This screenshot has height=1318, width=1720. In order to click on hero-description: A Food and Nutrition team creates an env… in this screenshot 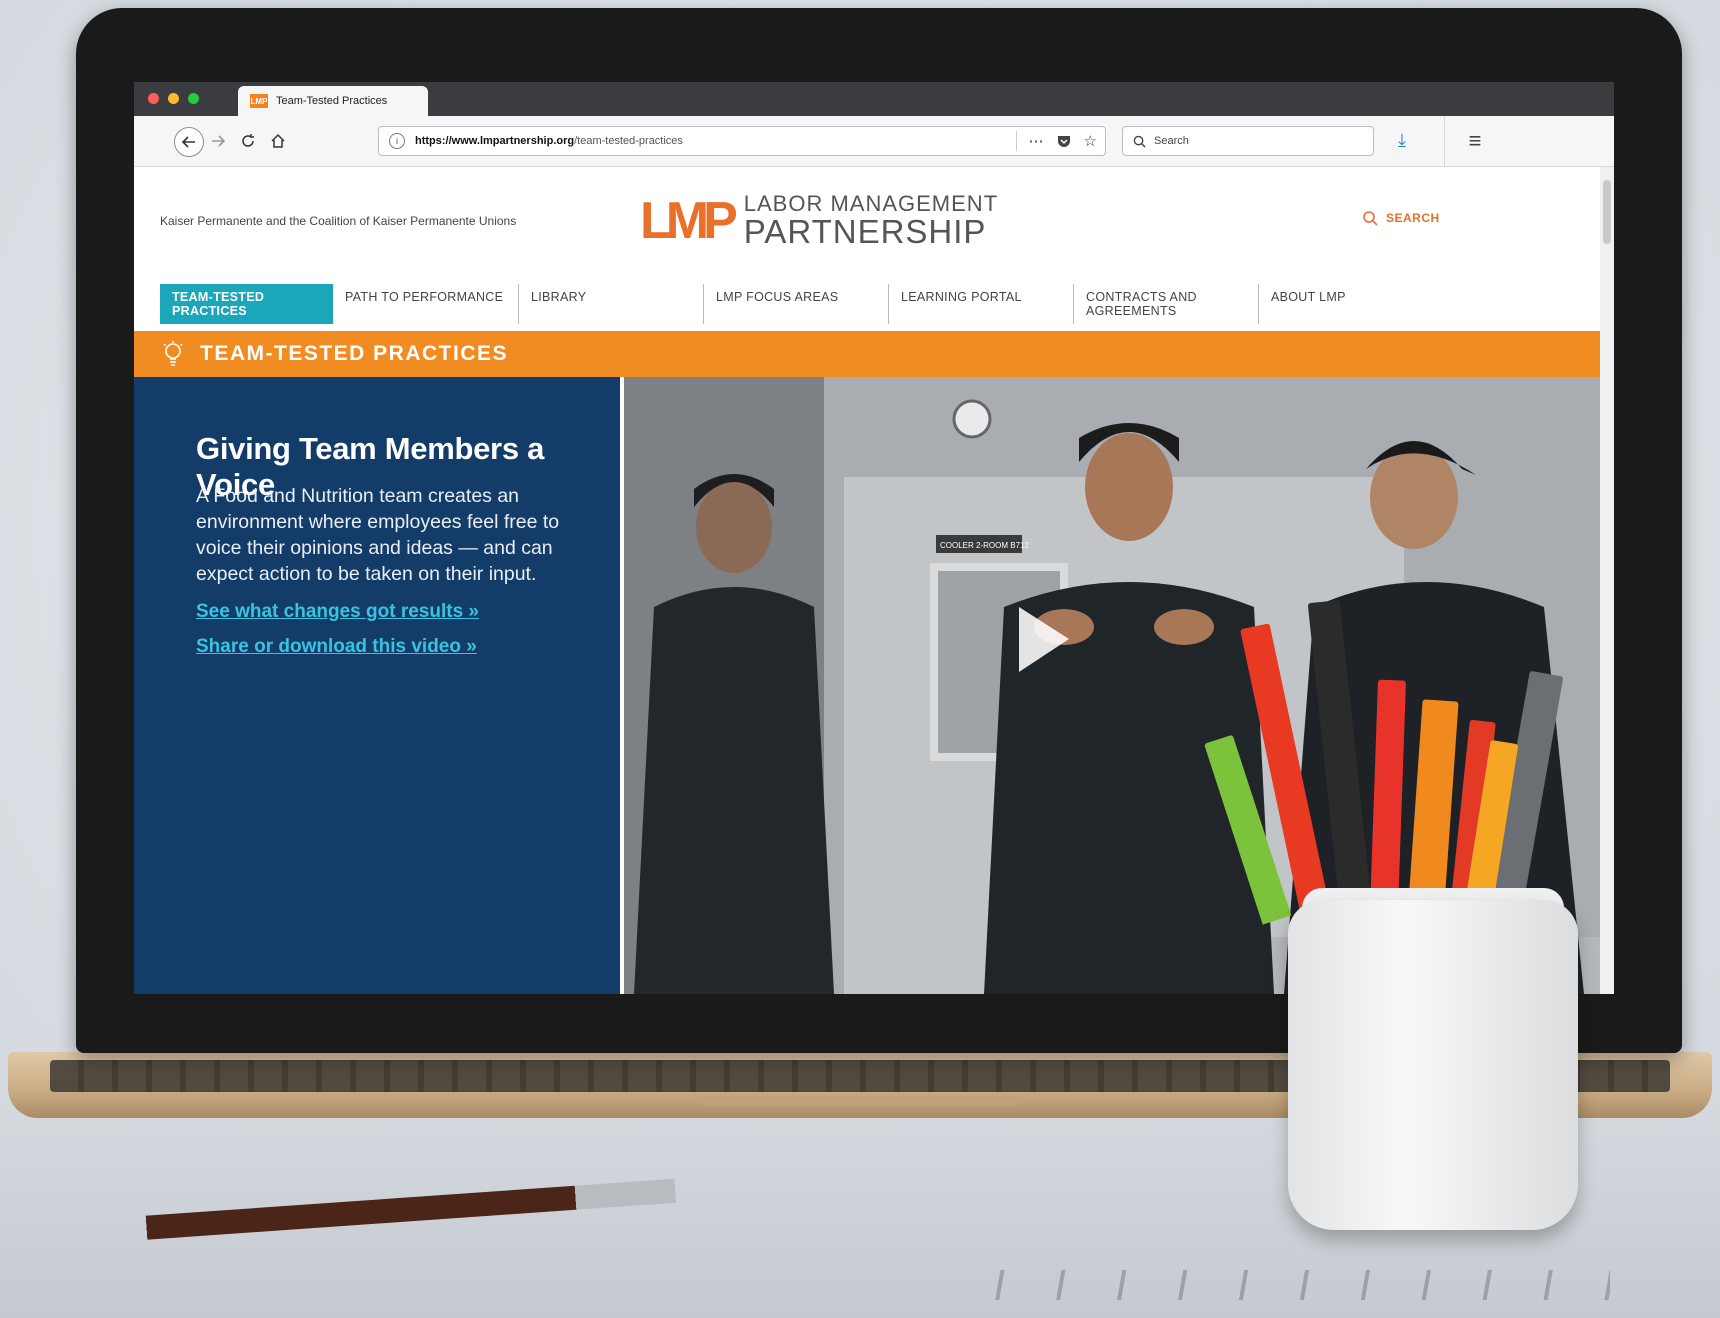, I will do `click(378, 535)`.